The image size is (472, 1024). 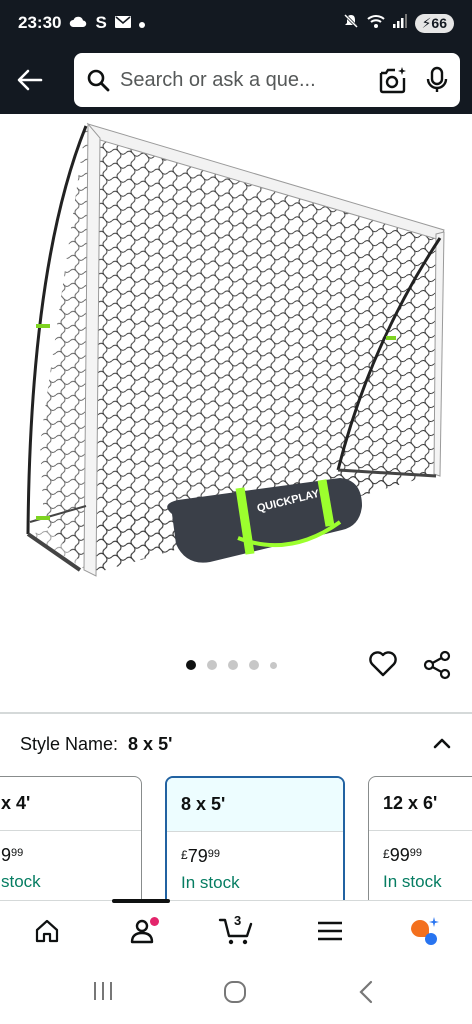 What do you see at coordinates (40, 22) in the screenshot?
I see `clock: 23:30` at bounding box center [40, 22].